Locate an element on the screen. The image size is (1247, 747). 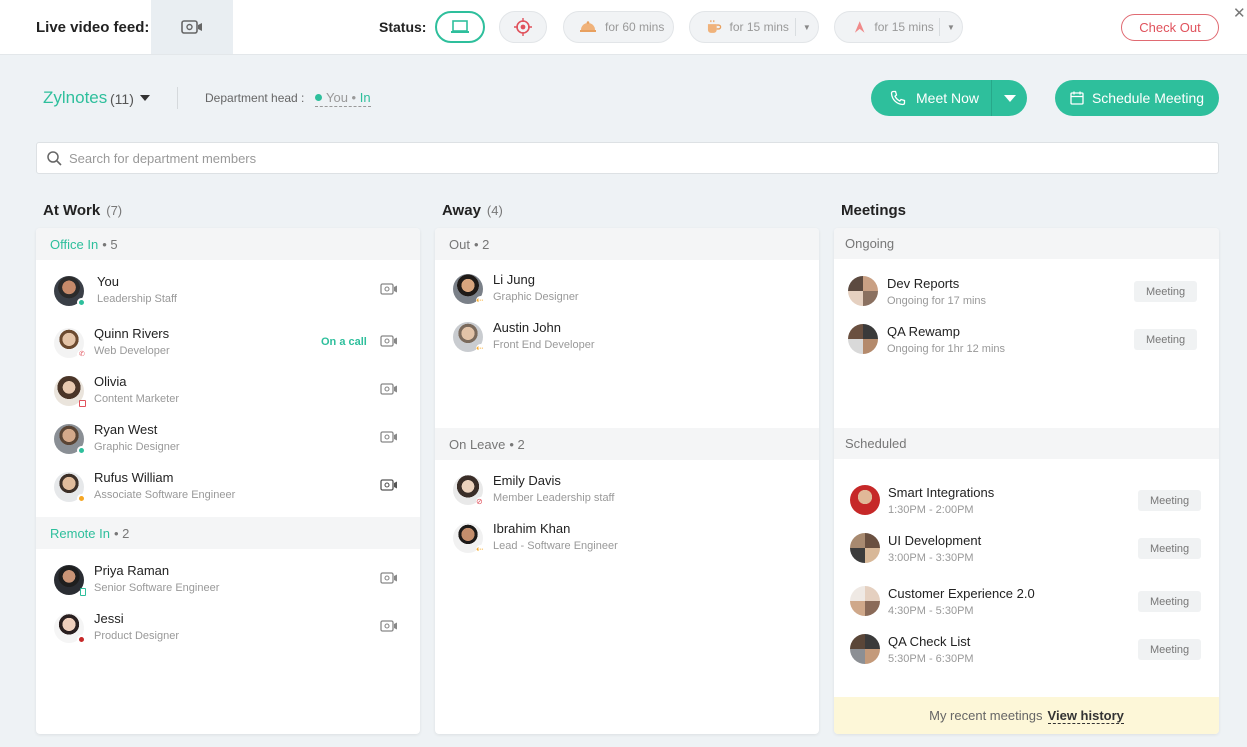
away-count: (4) is located at coordinates (494, 210).